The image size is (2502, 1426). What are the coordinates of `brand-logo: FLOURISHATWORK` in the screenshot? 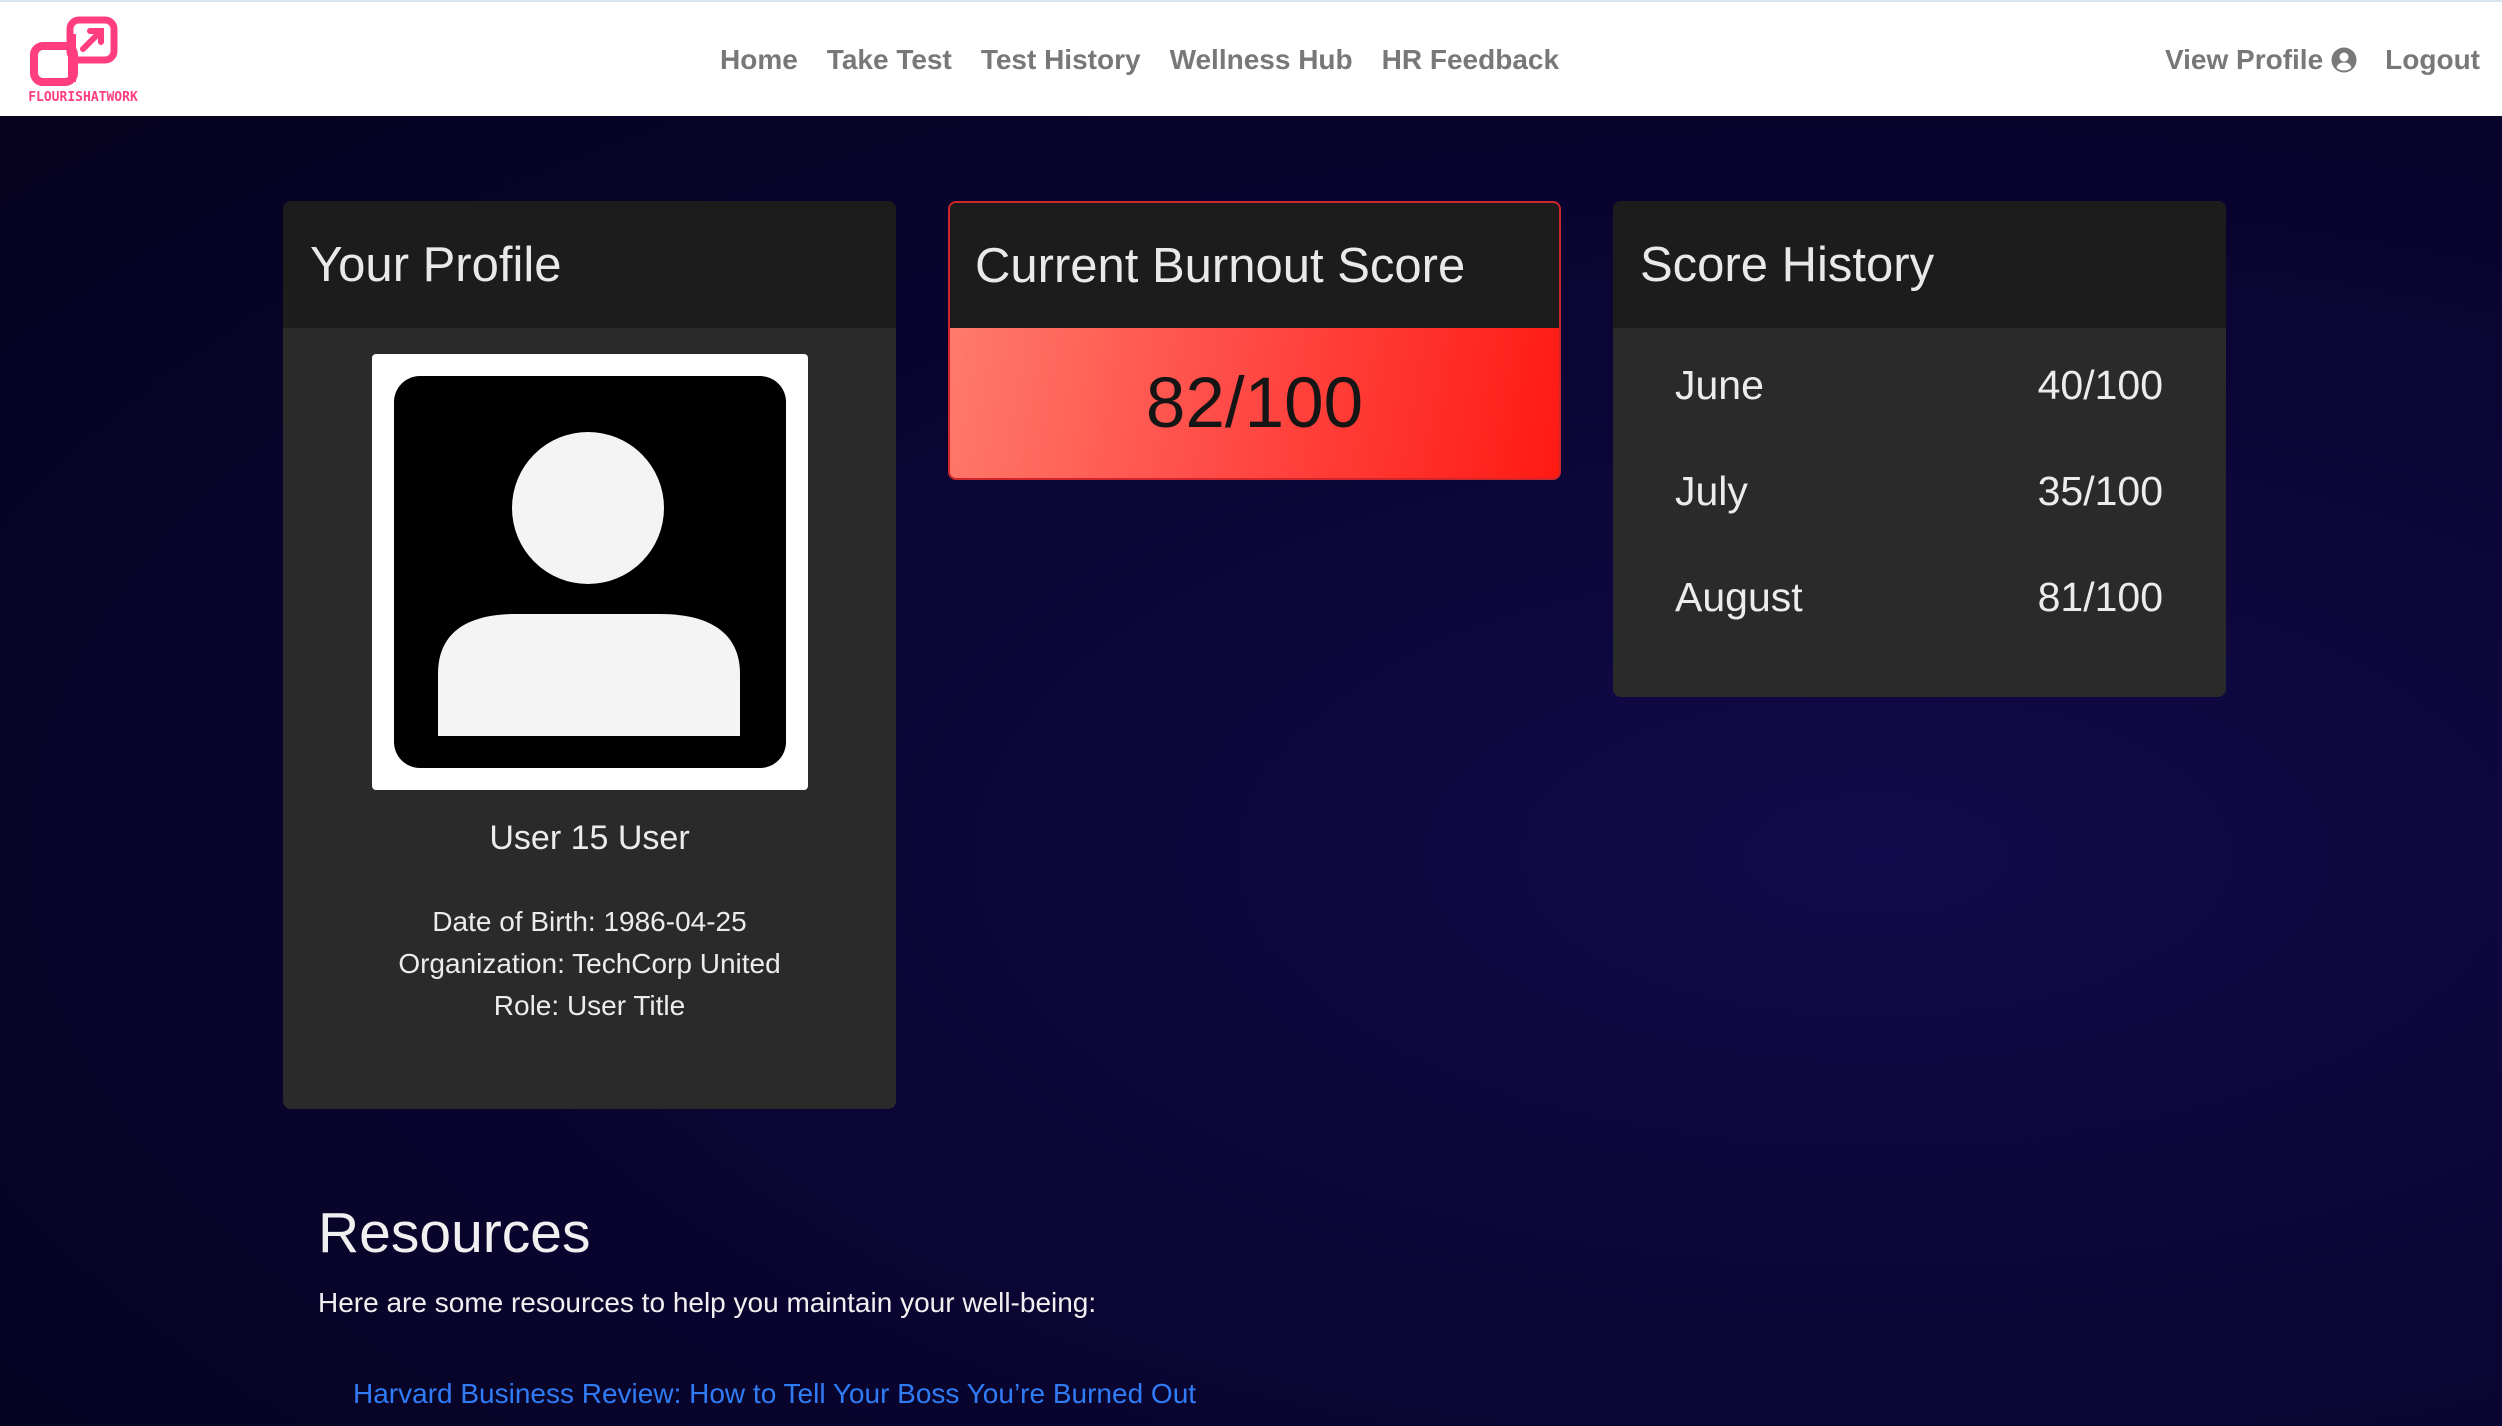 It's located at (83, 60).